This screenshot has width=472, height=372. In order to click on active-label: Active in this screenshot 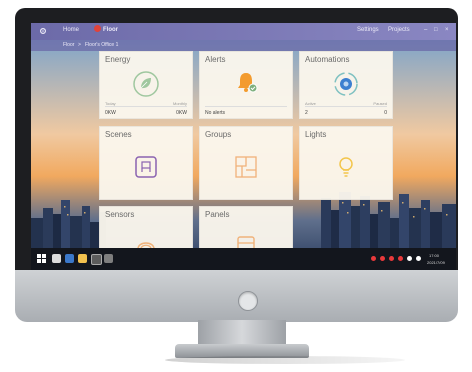, I will do `click(310, 103)`.